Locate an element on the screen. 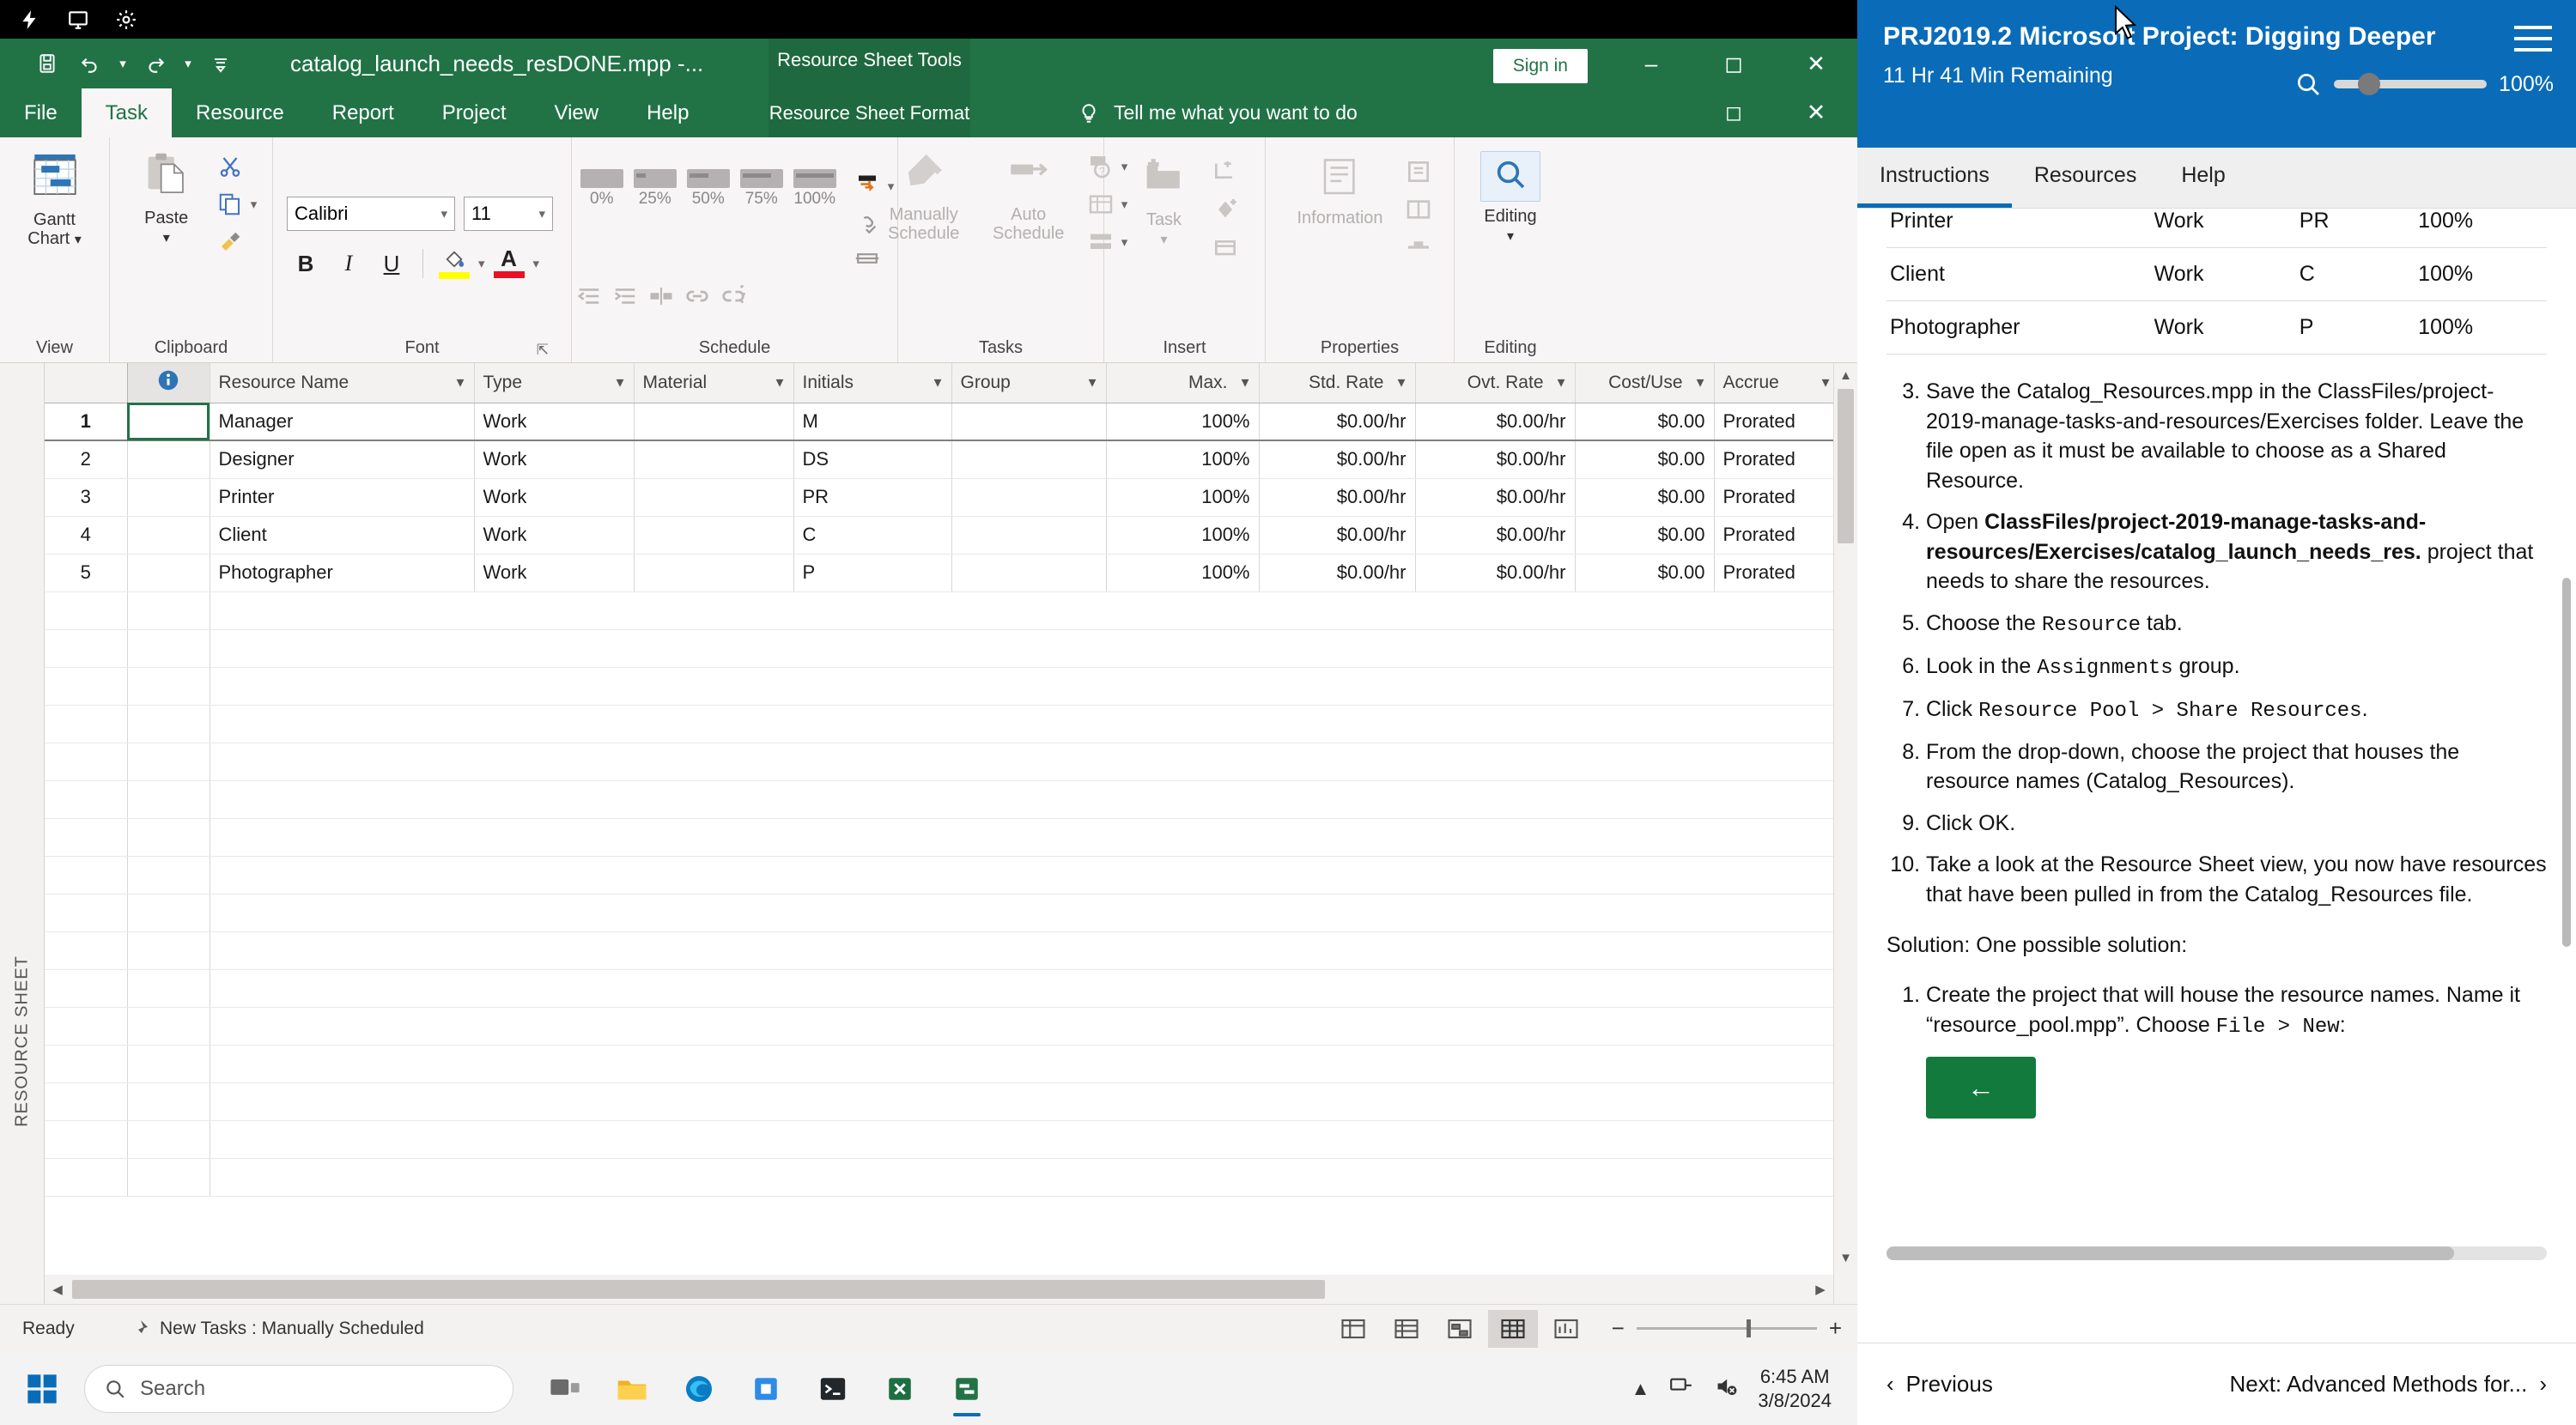  gear-icon is located at coordinates (126, 20).